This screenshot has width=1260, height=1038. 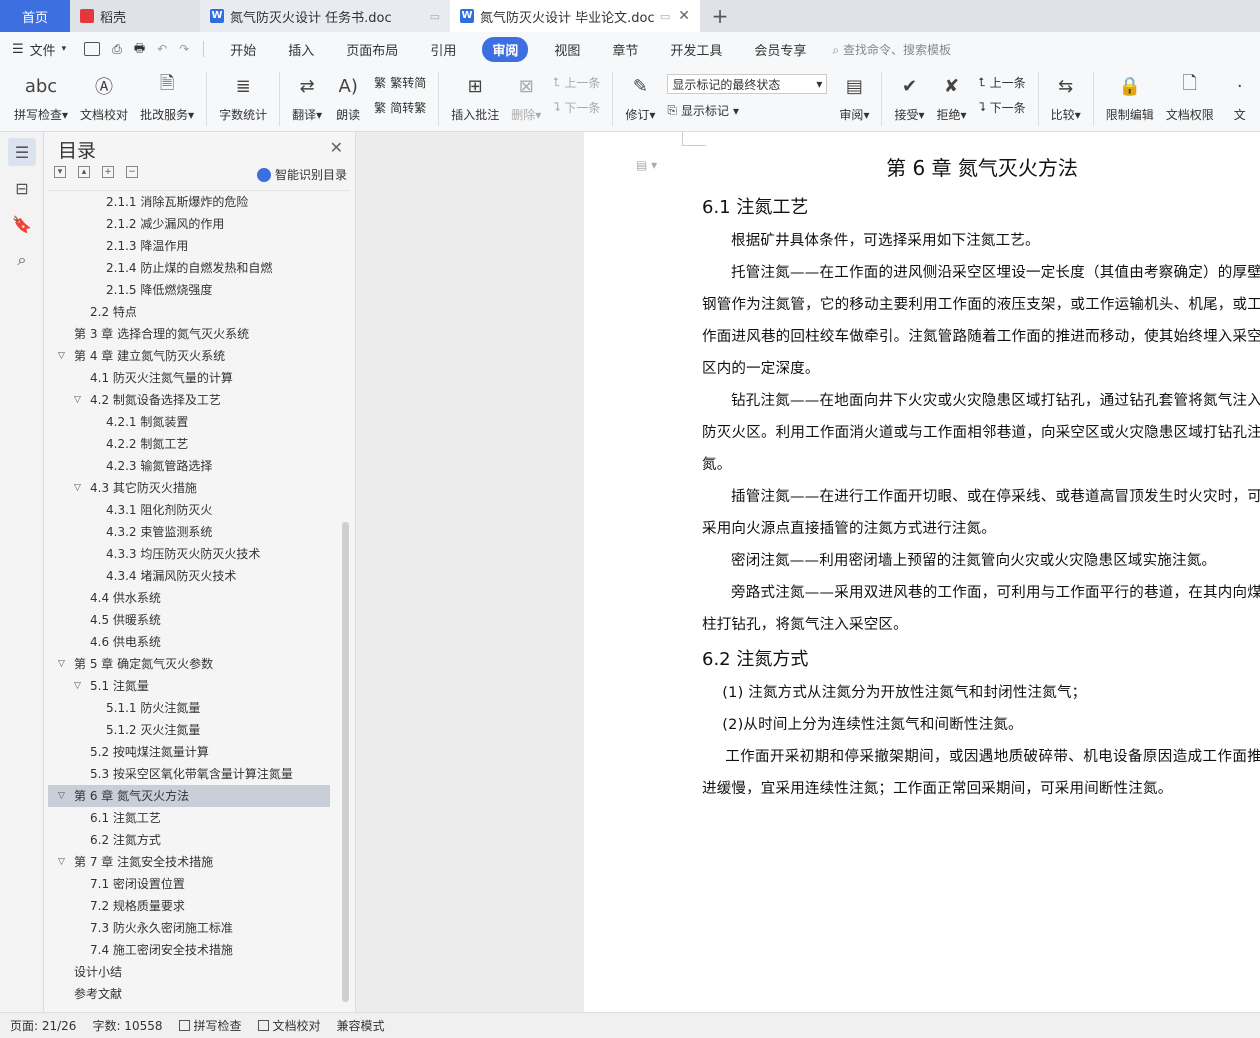 What do you see at coordinates (289, 1025) in the screenshot?
I see `status-proofread: 文档校对` at bounding box center [289, 1025].